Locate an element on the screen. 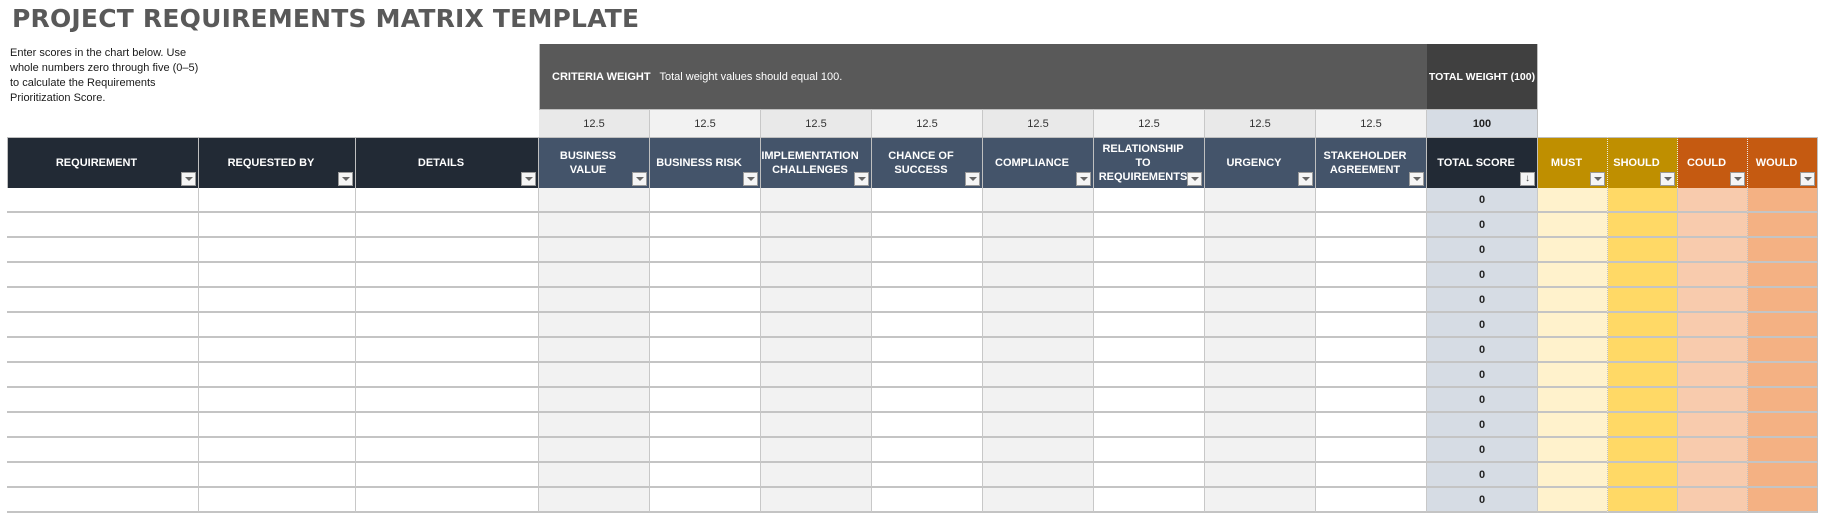  sort-filter-button: ↓ is located at coordinates (1527, 179).